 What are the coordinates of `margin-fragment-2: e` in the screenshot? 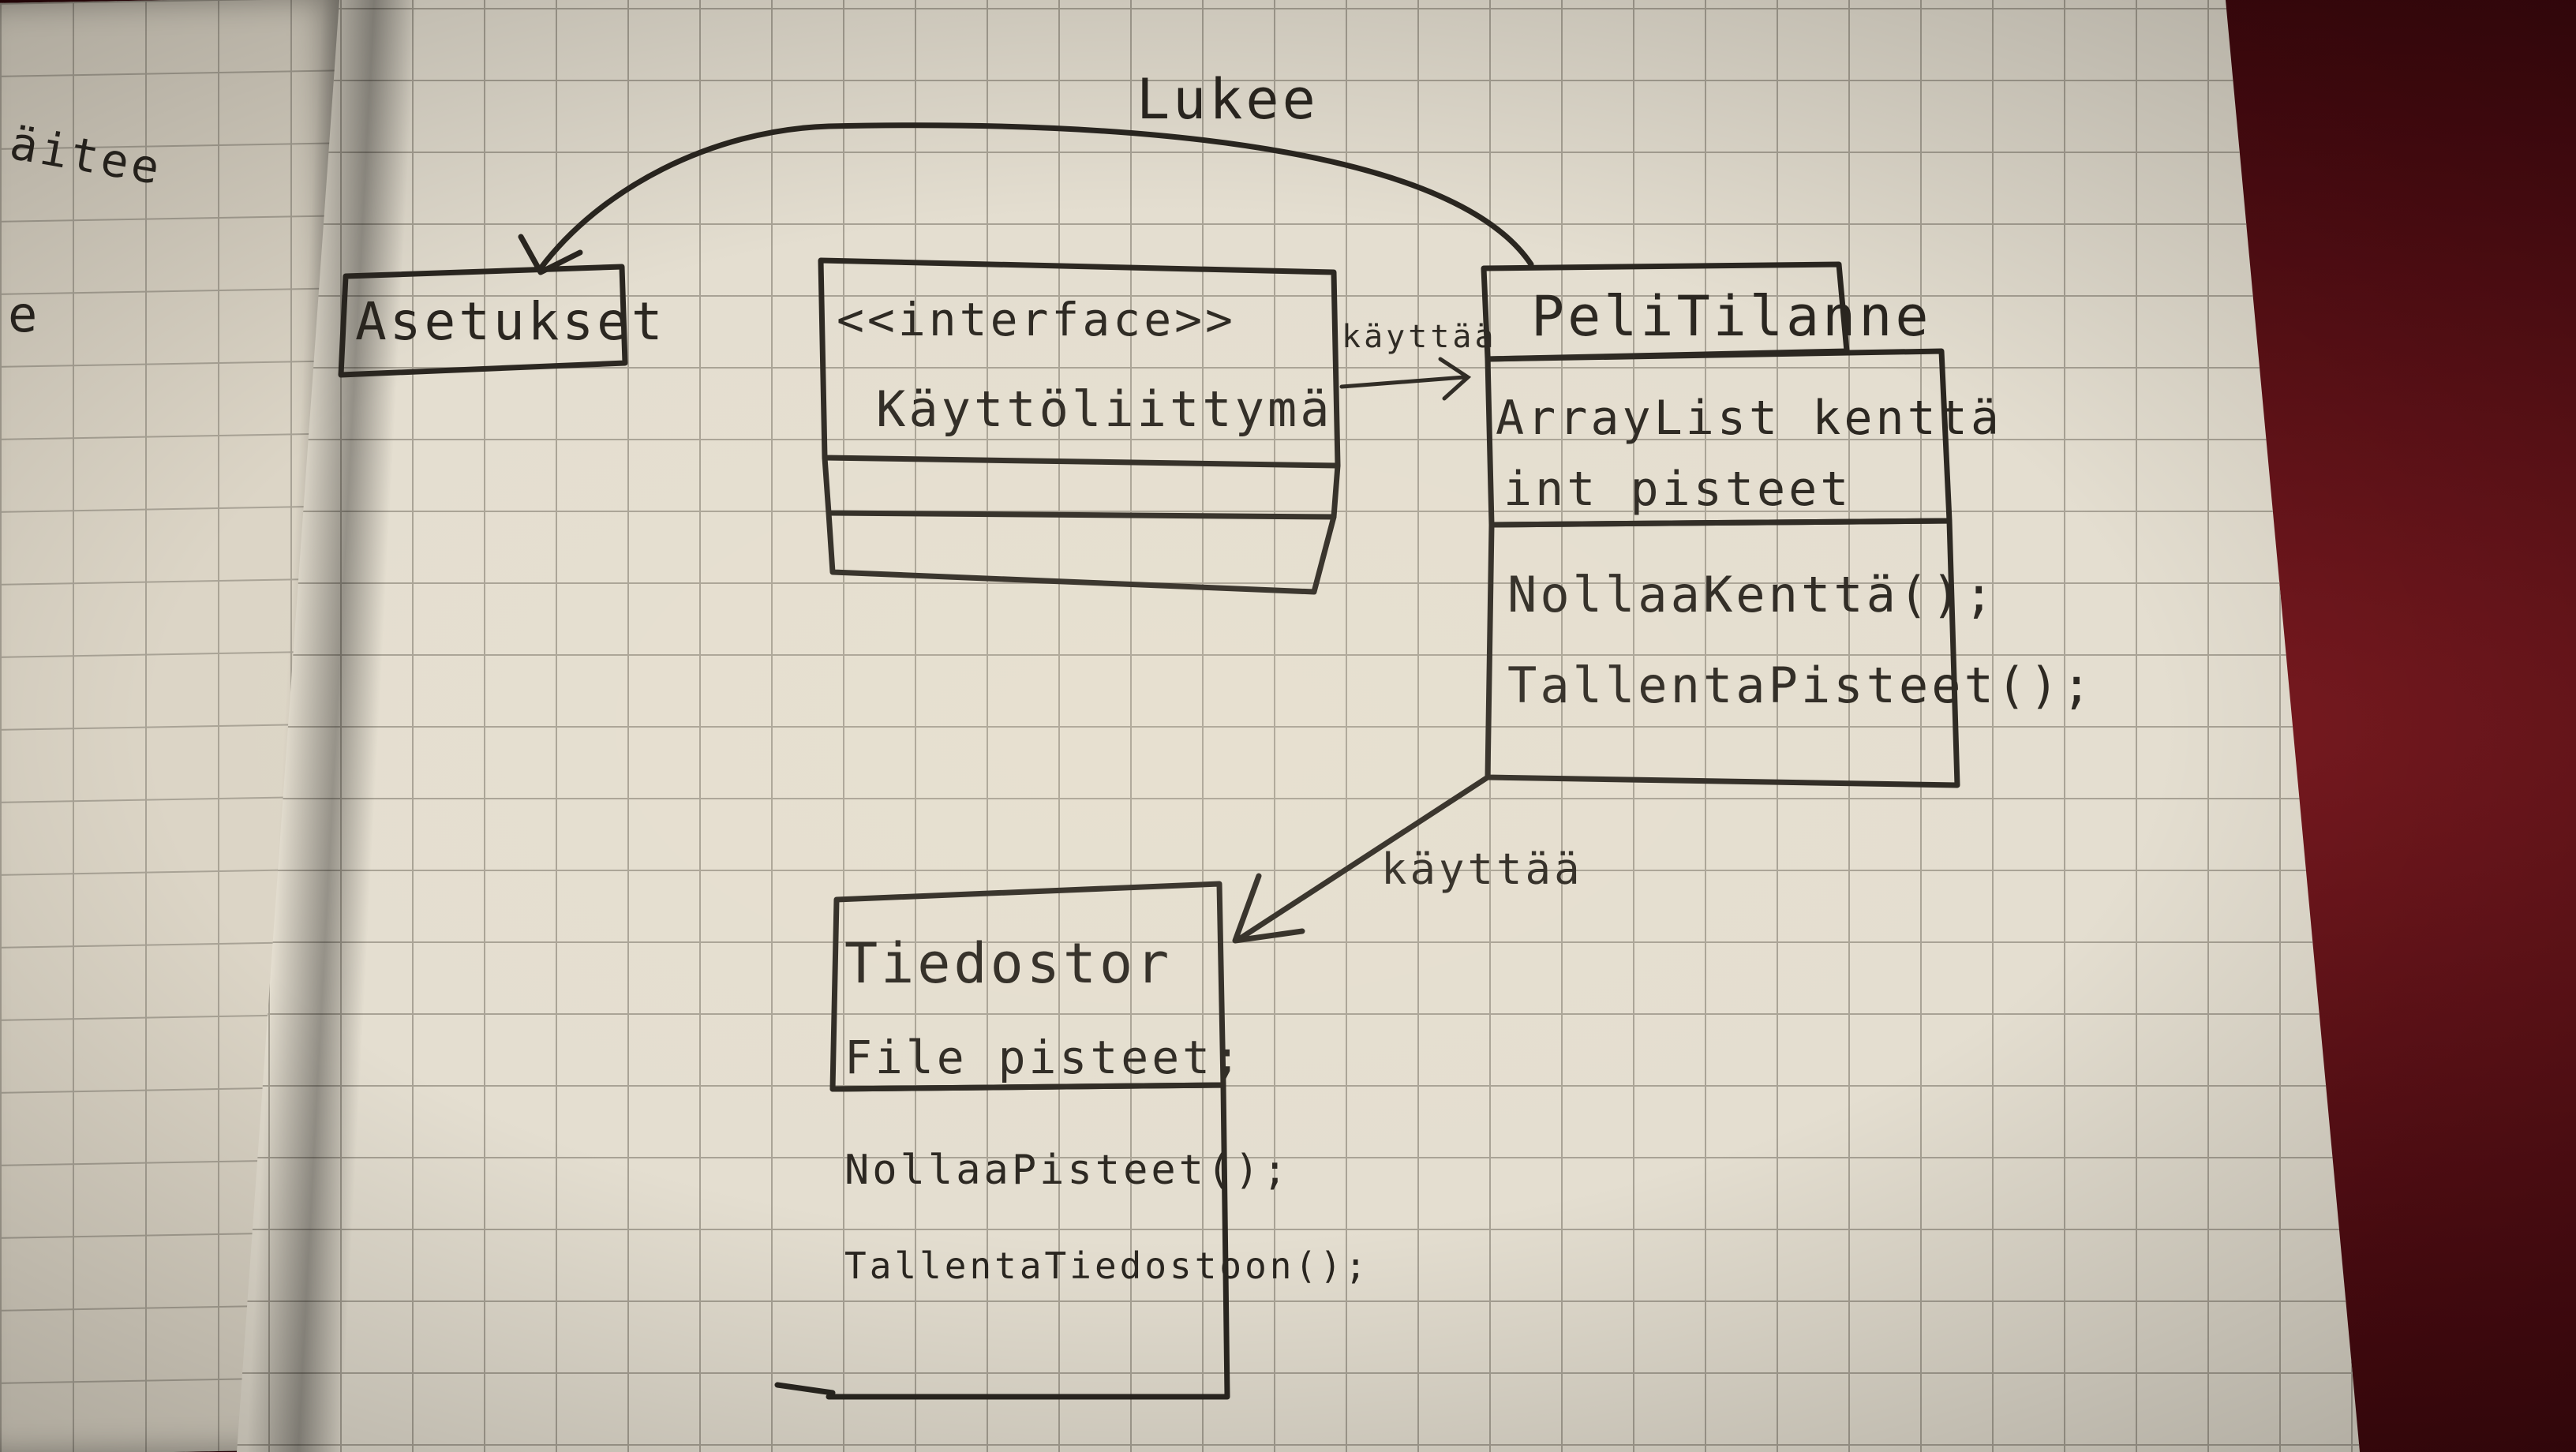 It's located at (24, 314).